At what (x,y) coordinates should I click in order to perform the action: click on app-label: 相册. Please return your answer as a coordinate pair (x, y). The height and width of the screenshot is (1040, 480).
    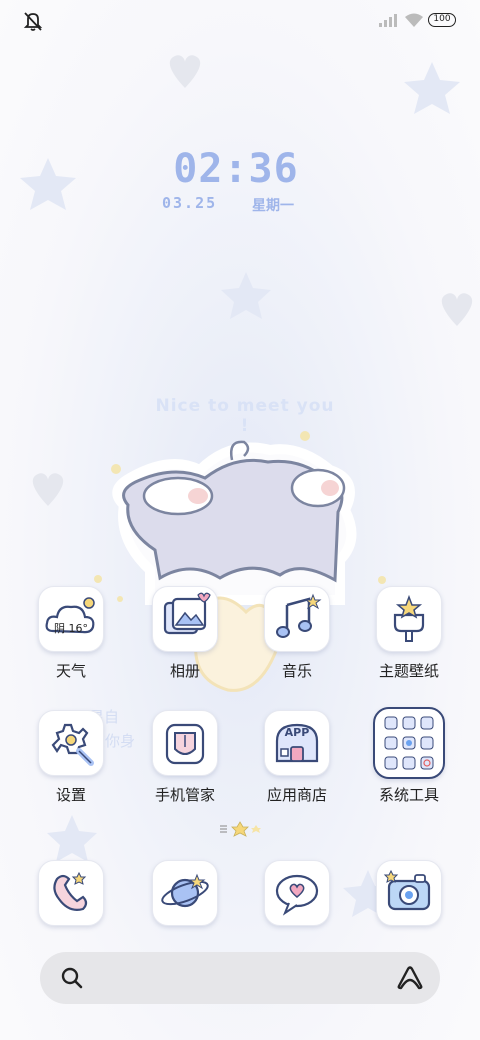
    Looking at the image, I should click on (184, 671).